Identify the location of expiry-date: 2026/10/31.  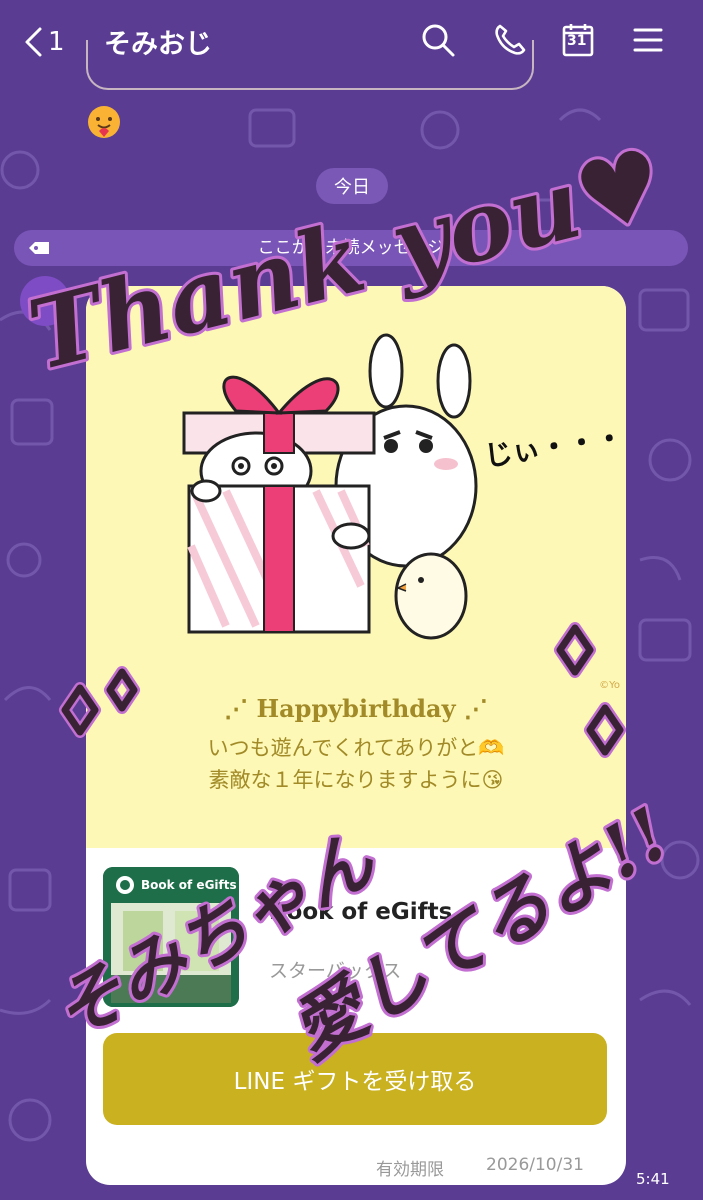
(535, 1165).